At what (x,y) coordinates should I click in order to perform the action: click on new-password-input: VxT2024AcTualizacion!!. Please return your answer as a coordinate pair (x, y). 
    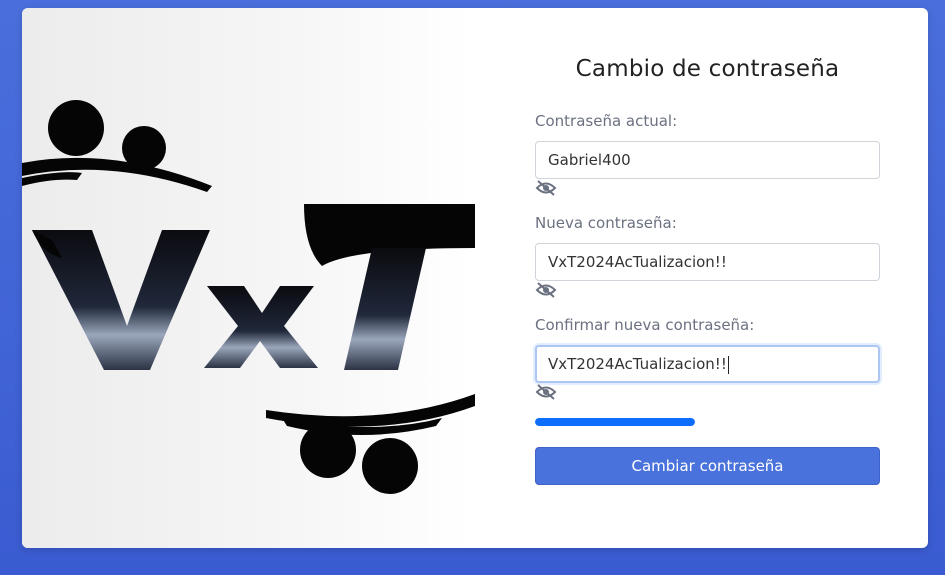
    Looking at the image, I should click on (707, 262).